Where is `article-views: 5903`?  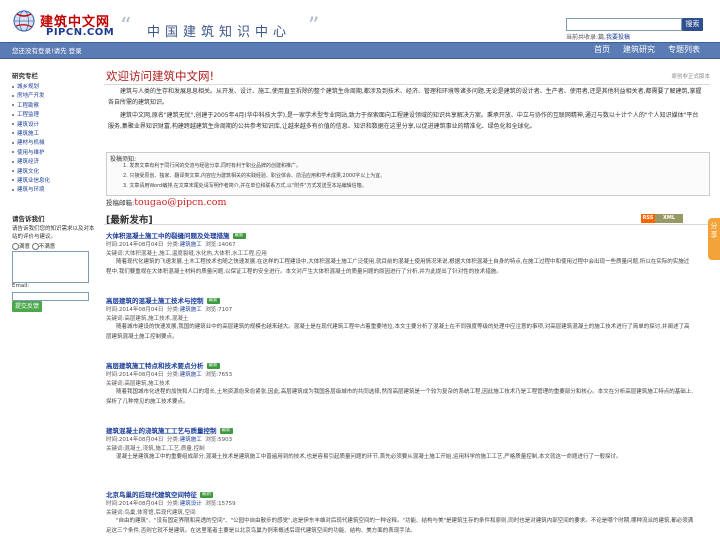
article-views: 5903 is located at coordinates (225, 440).